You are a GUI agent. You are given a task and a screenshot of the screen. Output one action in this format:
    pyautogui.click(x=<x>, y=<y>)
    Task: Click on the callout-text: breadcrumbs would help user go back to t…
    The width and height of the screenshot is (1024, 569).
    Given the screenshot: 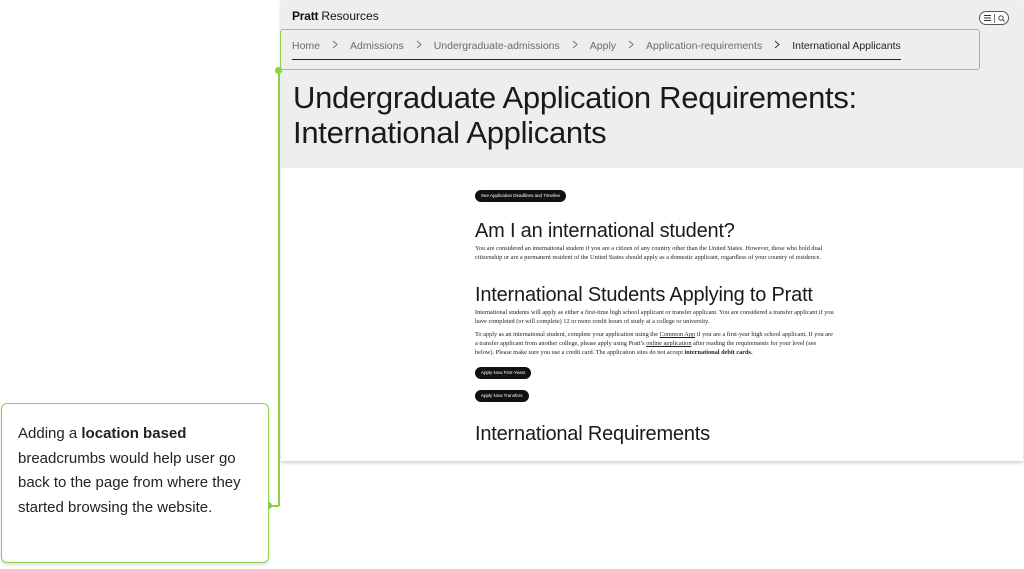 What is the action you would take?
    pyautogui.click(x=129, y=482)
    